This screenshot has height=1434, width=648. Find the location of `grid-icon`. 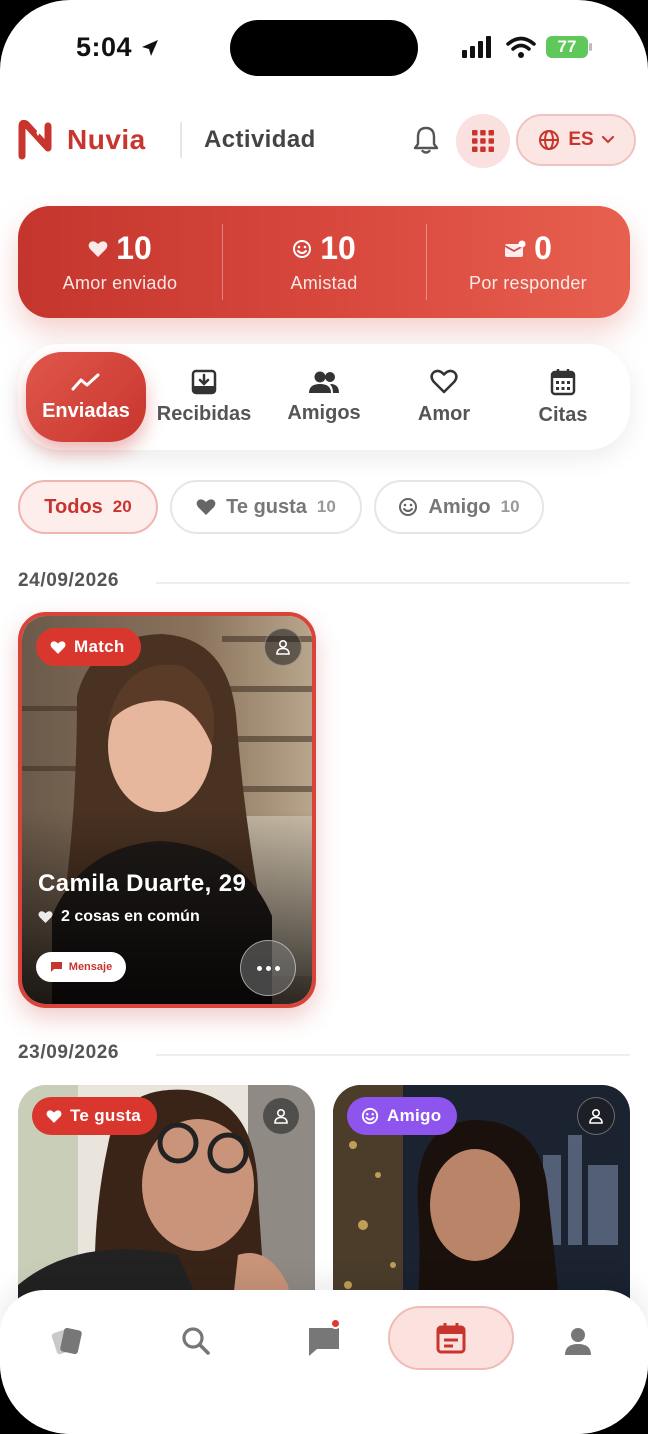

grid-icon is located at coordinates (483, 141).